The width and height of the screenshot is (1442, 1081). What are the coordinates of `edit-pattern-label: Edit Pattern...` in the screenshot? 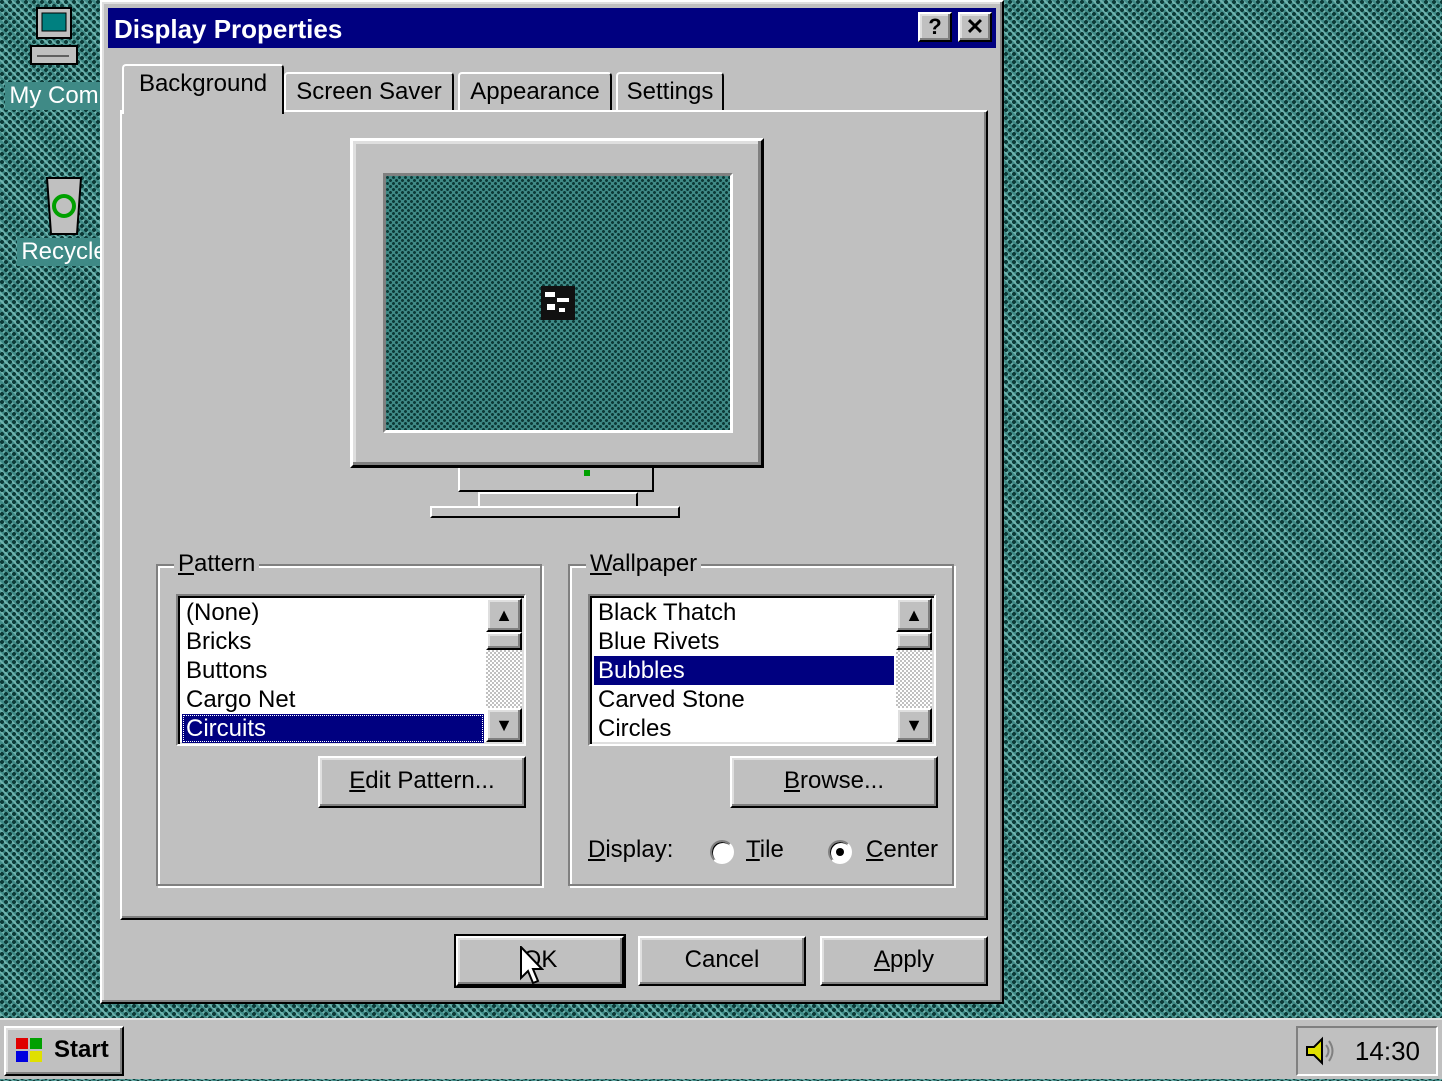 It's located at (422, 780).